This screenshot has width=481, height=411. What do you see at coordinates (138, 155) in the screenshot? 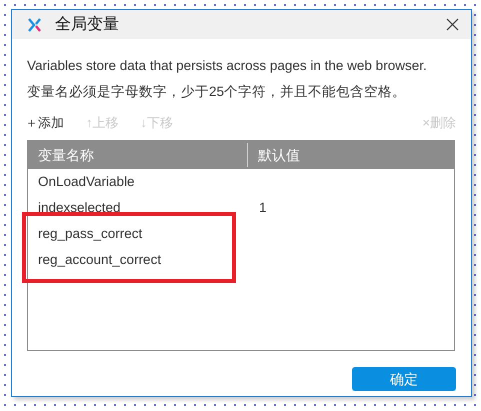
I see `column-header: 变量名称` at bounding box center [138, 155].